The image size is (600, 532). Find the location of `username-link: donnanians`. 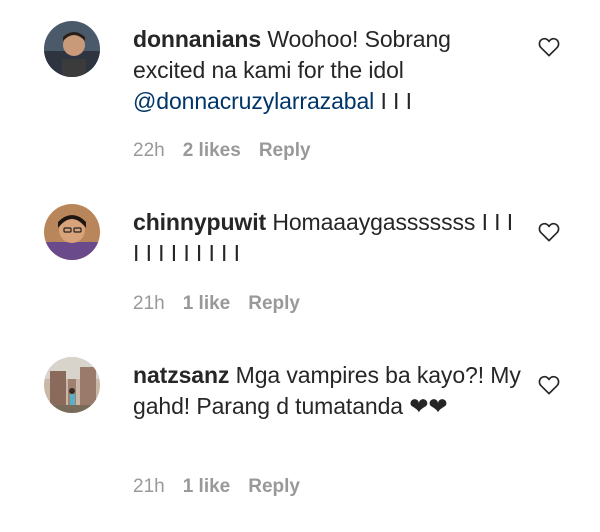

username-link: donnanians is located at coordinates (197, 39).